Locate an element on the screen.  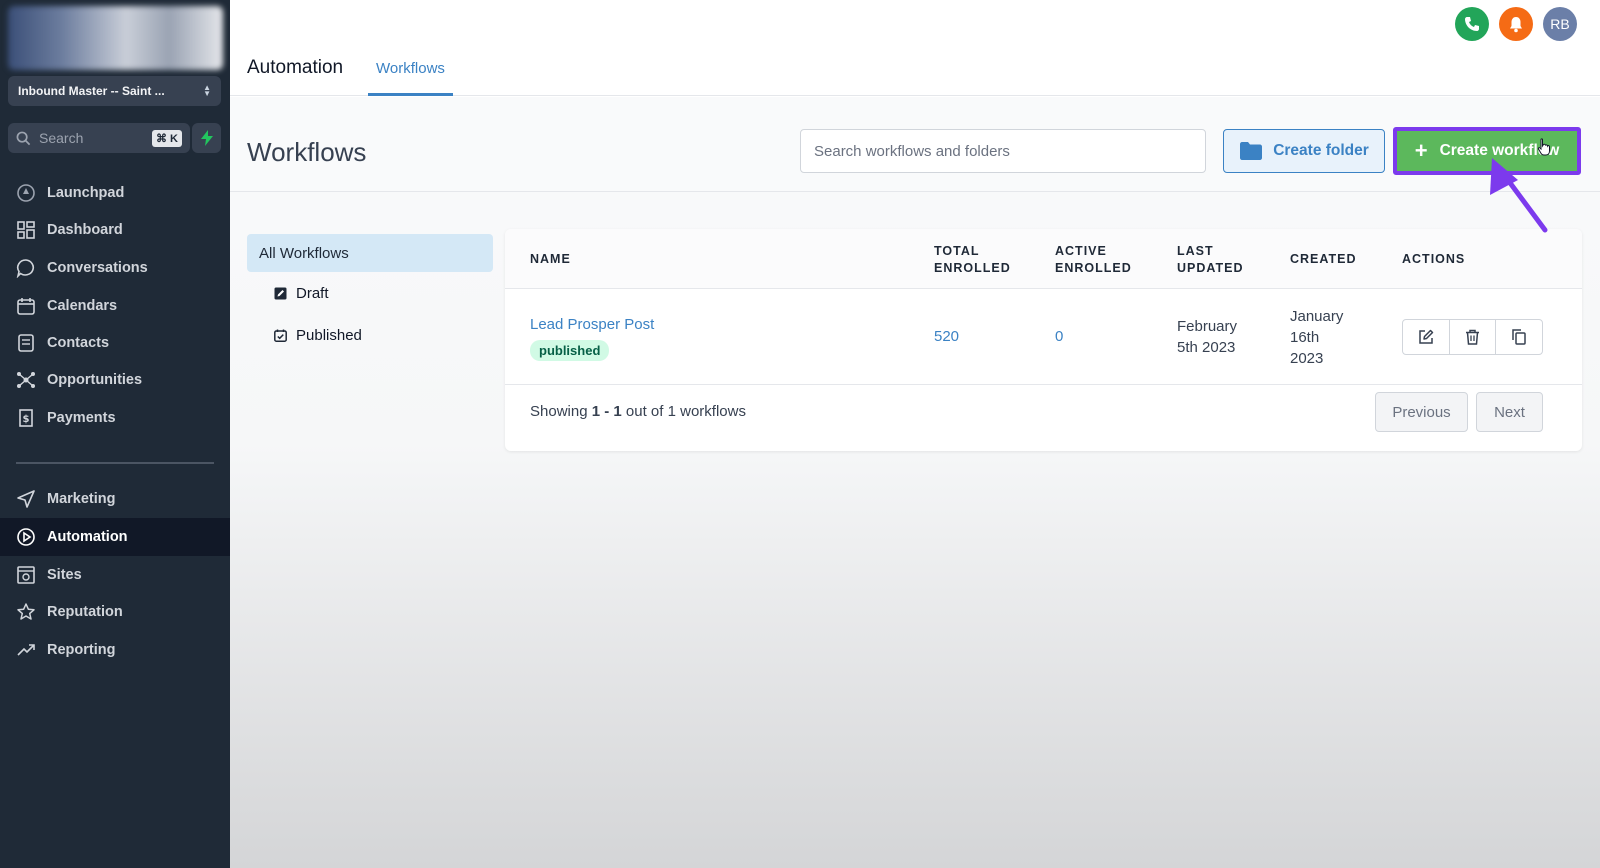
header-line: ENROLLED is located at coordinates (972, 268).